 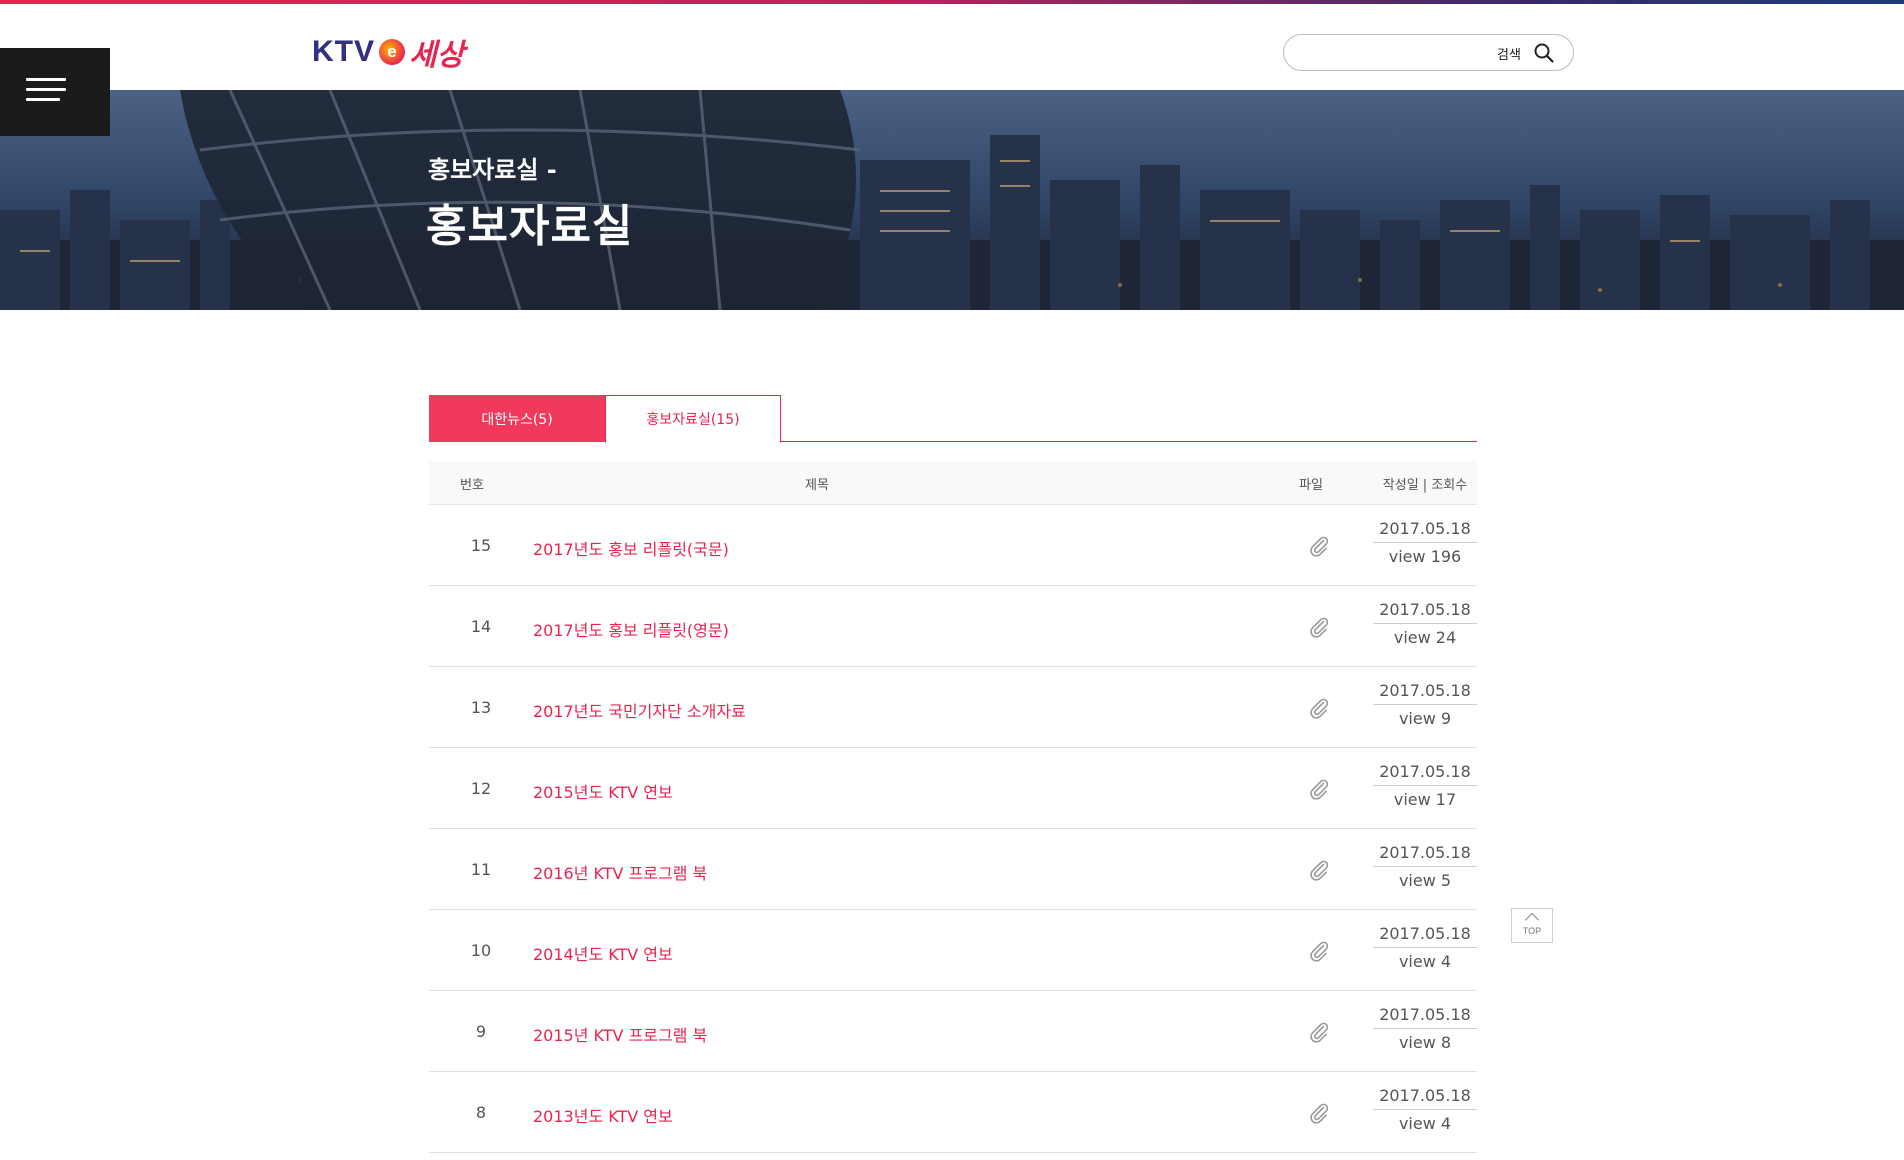 I want to click on search-box: 검색, so click(x=1428, y=52).